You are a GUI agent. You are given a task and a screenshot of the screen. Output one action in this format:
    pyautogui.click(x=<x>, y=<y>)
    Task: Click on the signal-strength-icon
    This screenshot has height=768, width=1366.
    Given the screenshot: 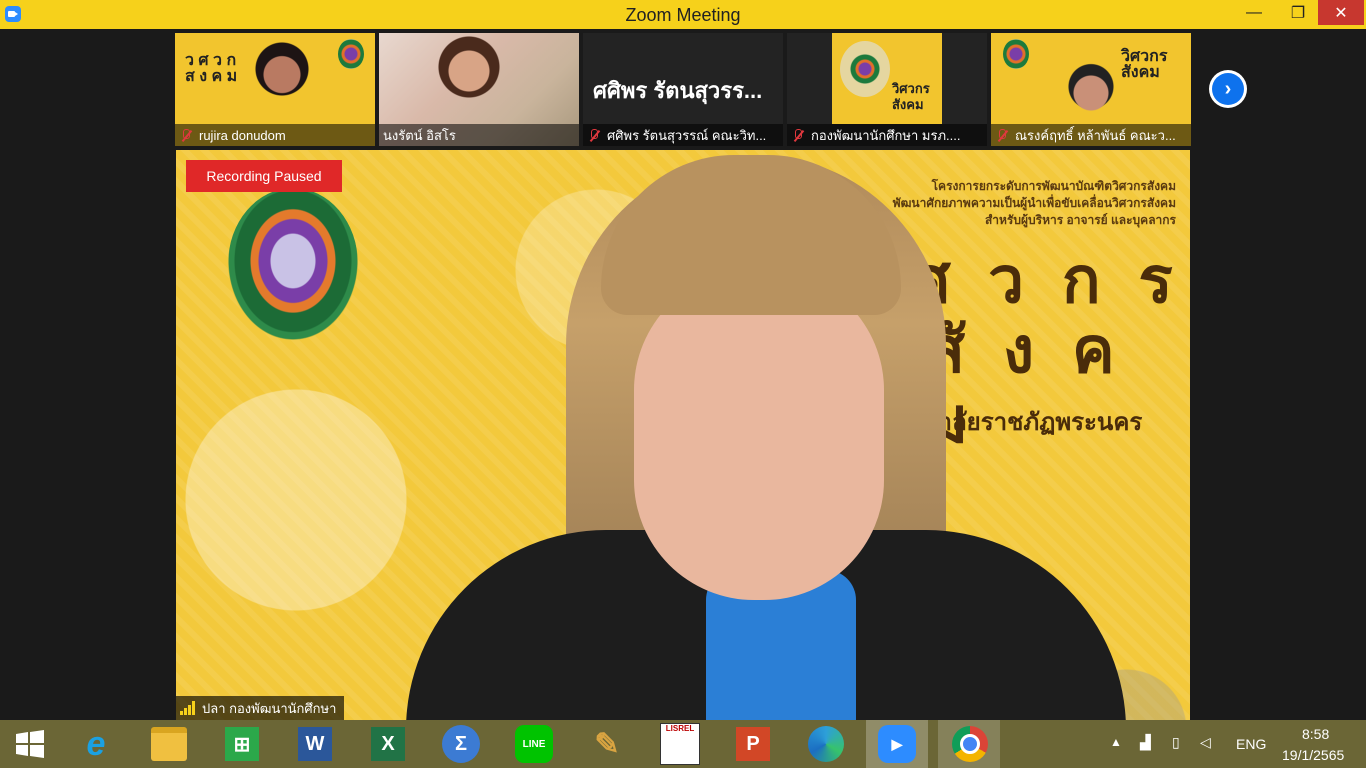 What is the action you would take?
    pyautogui.click(x=188, y=708)
    